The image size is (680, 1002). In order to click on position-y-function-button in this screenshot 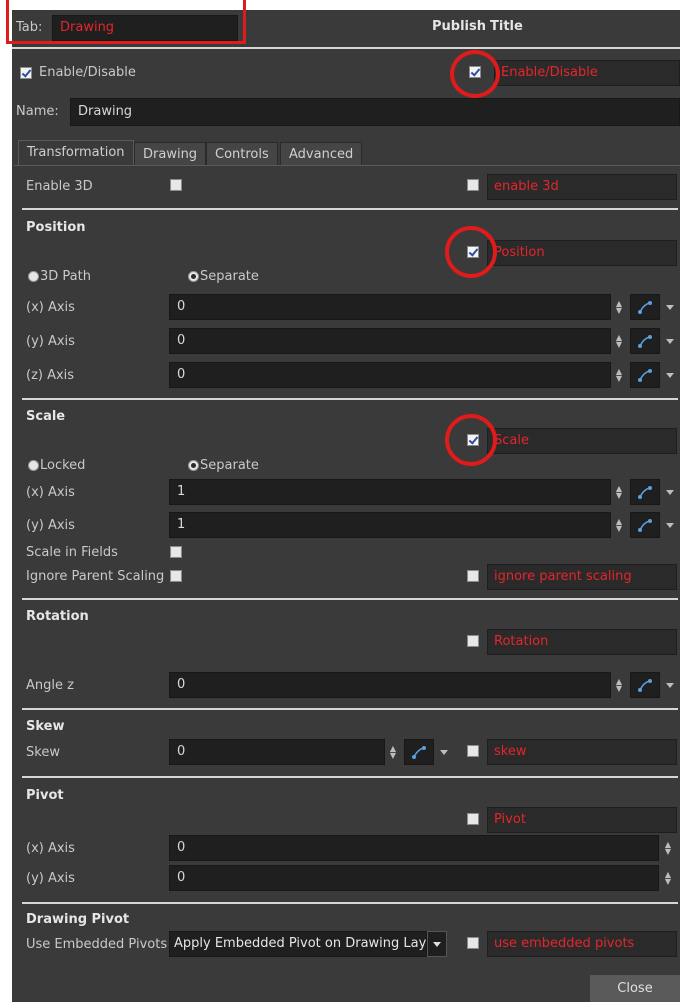, I will do `click(645, 341)`.